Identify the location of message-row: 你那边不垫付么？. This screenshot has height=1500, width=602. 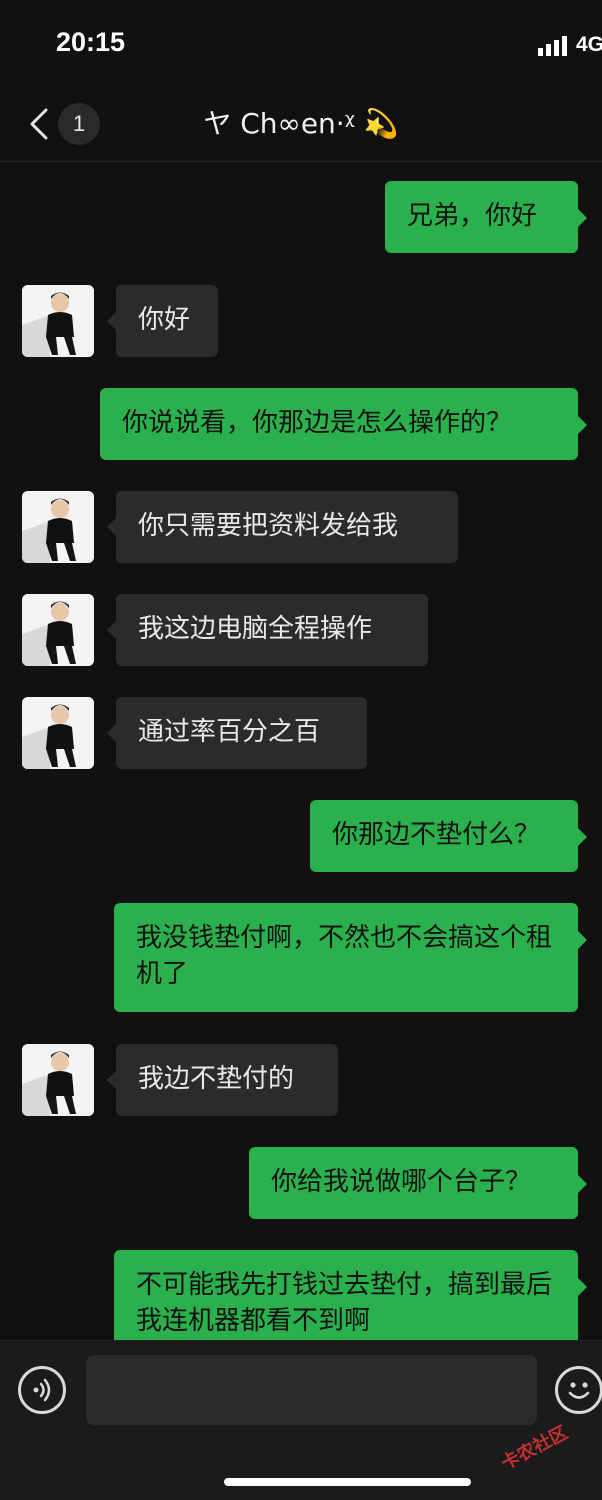
(301, 836).